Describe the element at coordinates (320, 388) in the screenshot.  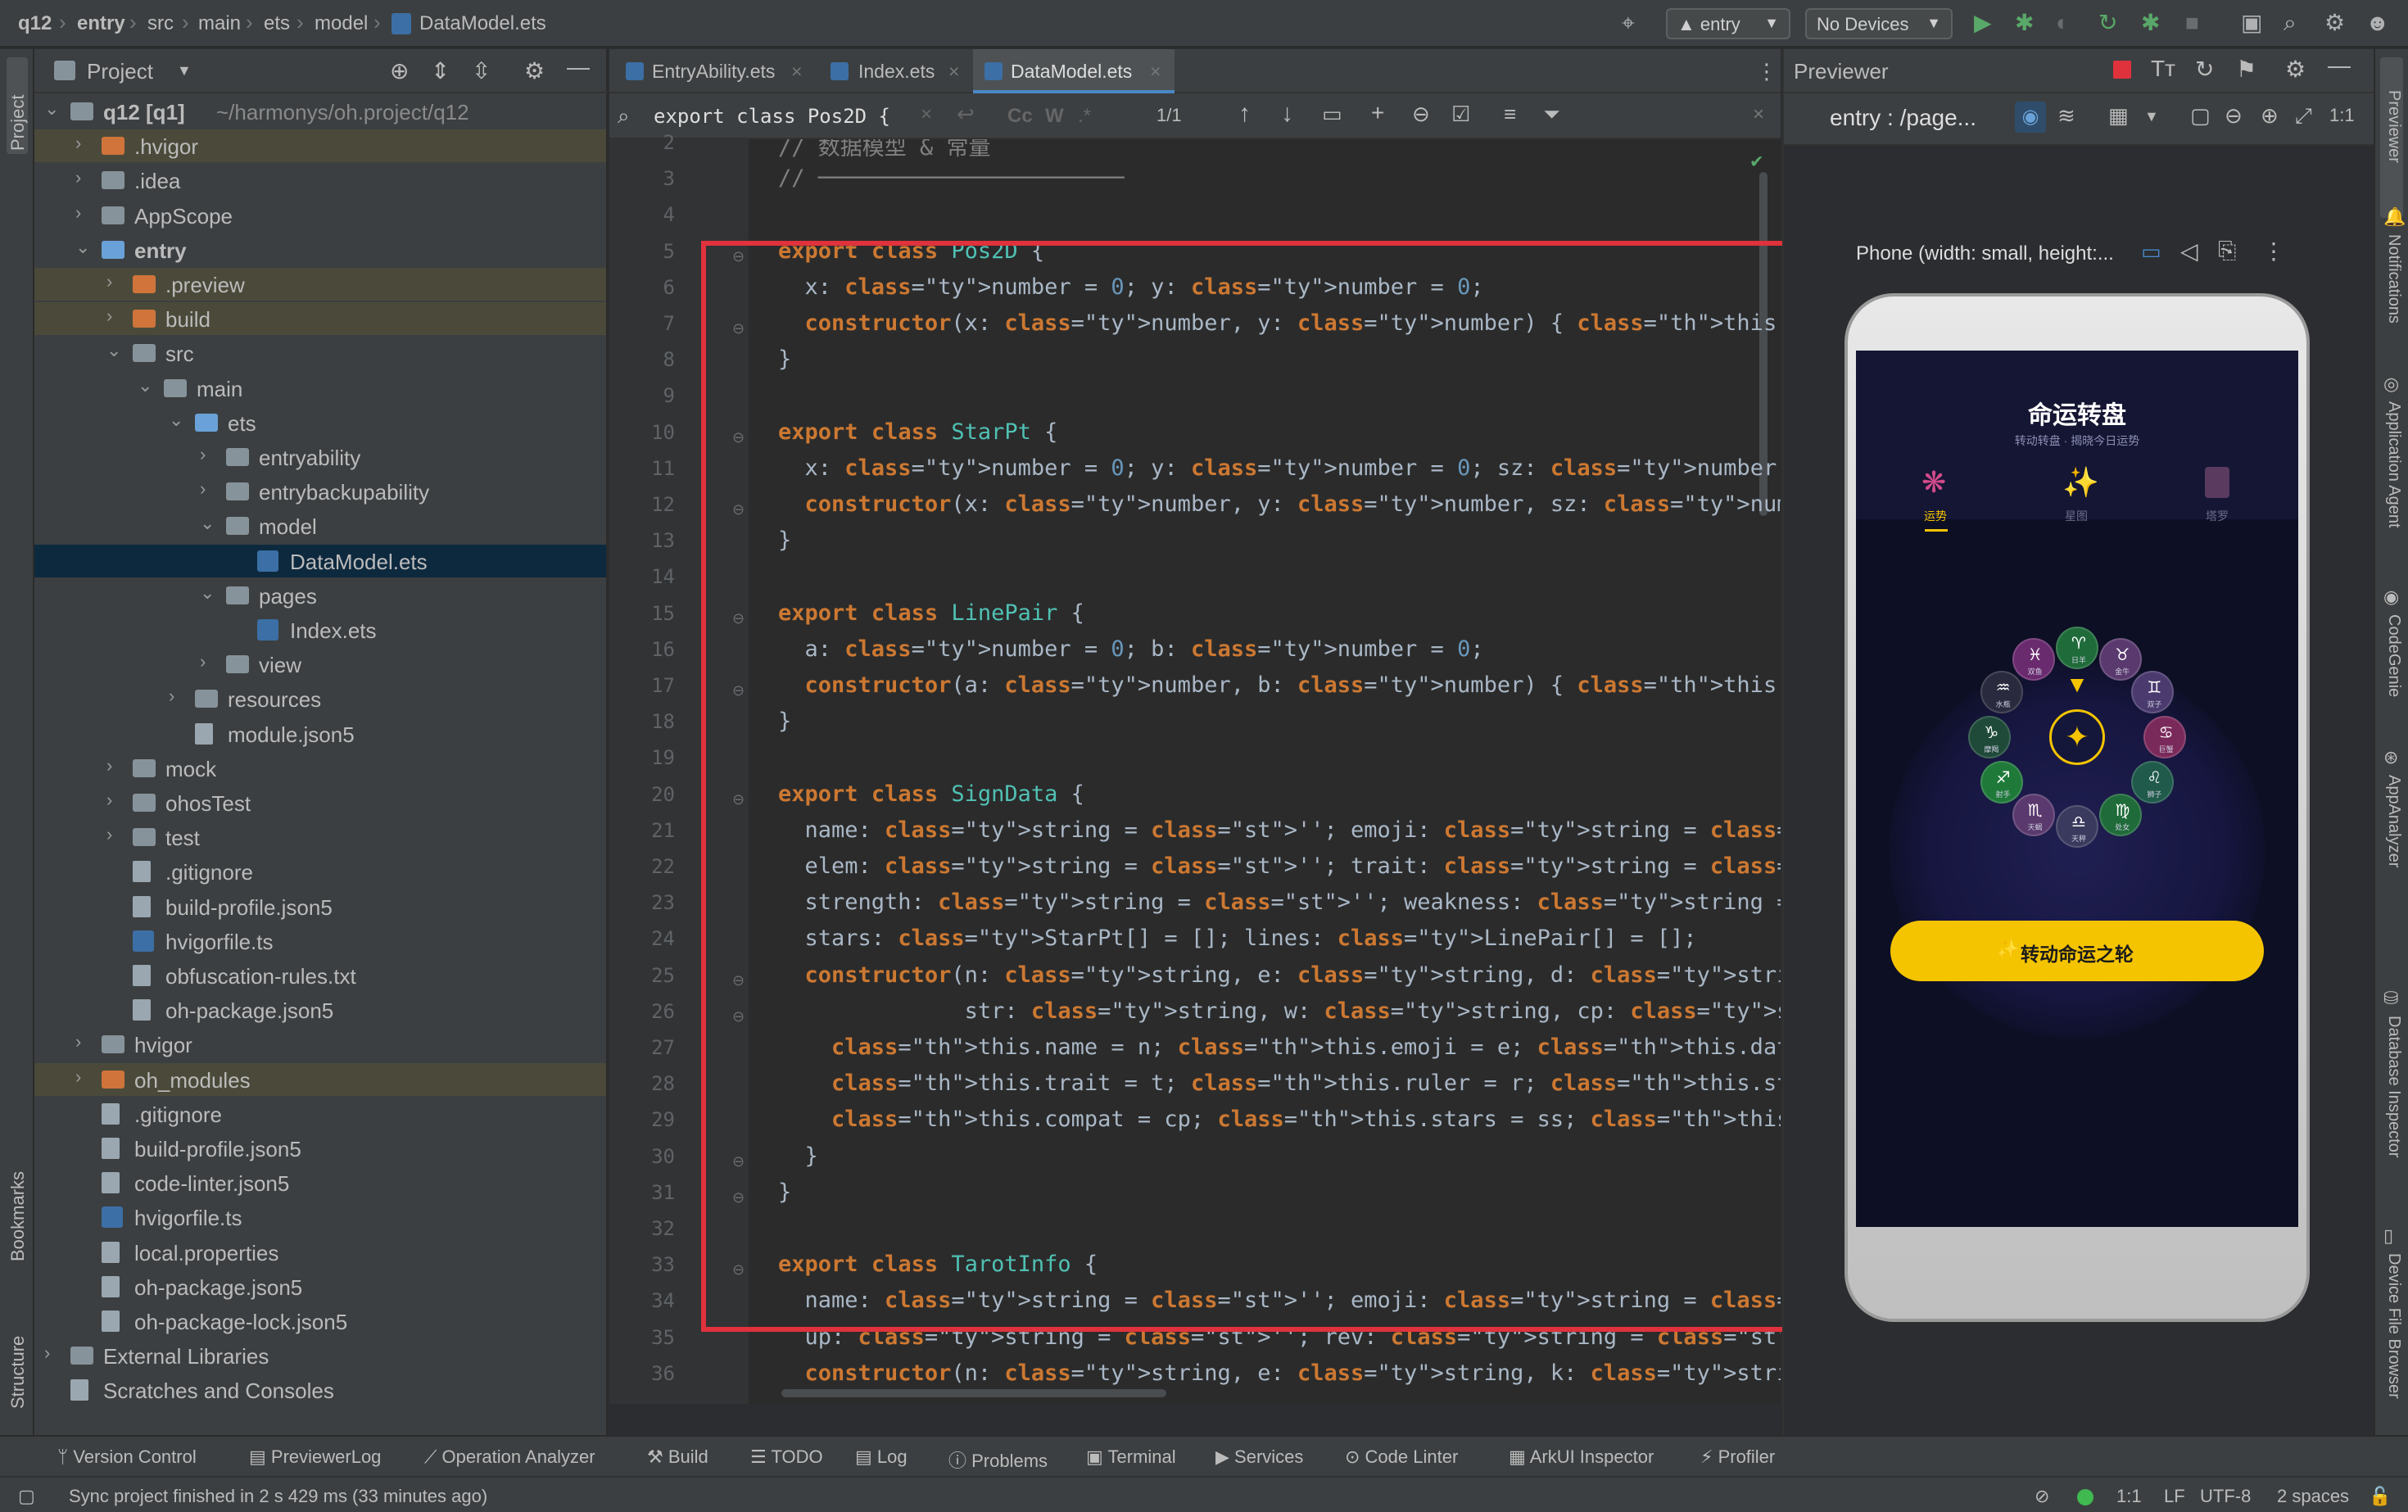
I see `tree-item: ⌄ main` at that location.